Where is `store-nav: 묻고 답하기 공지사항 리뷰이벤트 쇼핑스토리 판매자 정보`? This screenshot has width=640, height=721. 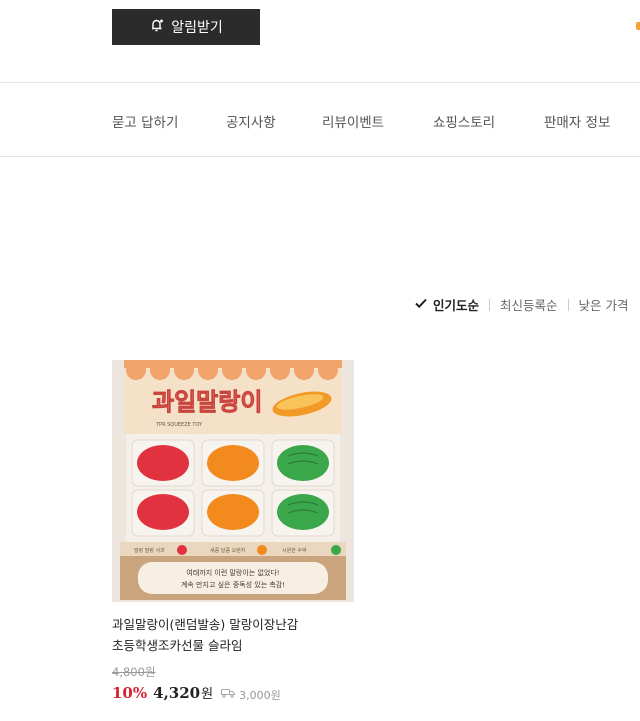
store-nav: 묻고 답하기 공지사항 리뷰이벤트 쇼핑스토리 판매자 정보 is located at coordinates (320, 119).